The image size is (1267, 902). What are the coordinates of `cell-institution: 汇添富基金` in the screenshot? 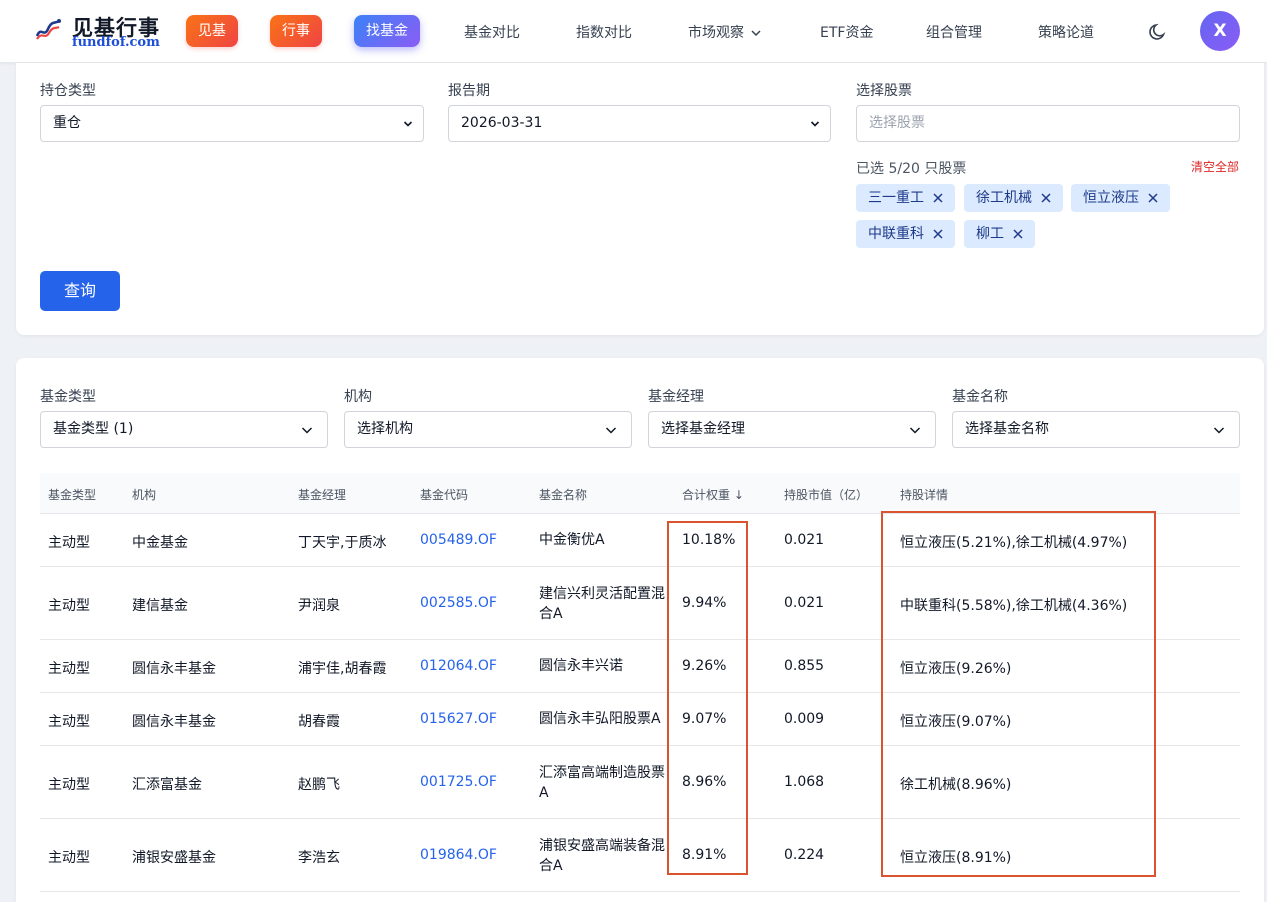 It's located at (167, 785).